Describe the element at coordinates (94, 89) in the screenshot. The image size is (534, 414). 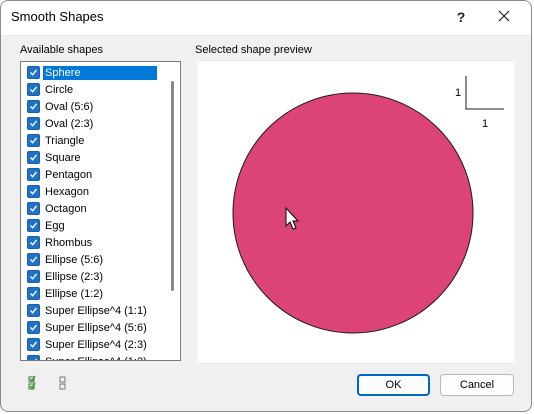
I see `list-item: Circle` at that location.